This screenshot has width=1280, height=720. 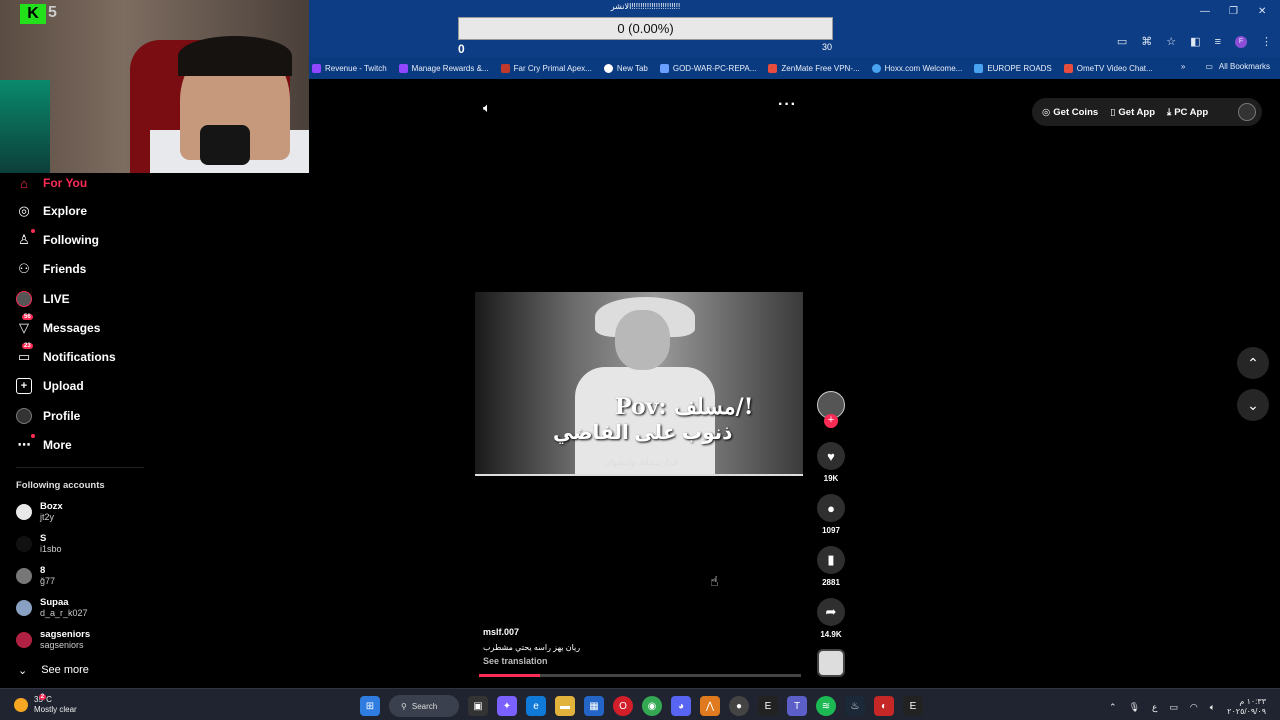 I want to click on sidebar-item-label: Notifications, so click(x=79, y=357).